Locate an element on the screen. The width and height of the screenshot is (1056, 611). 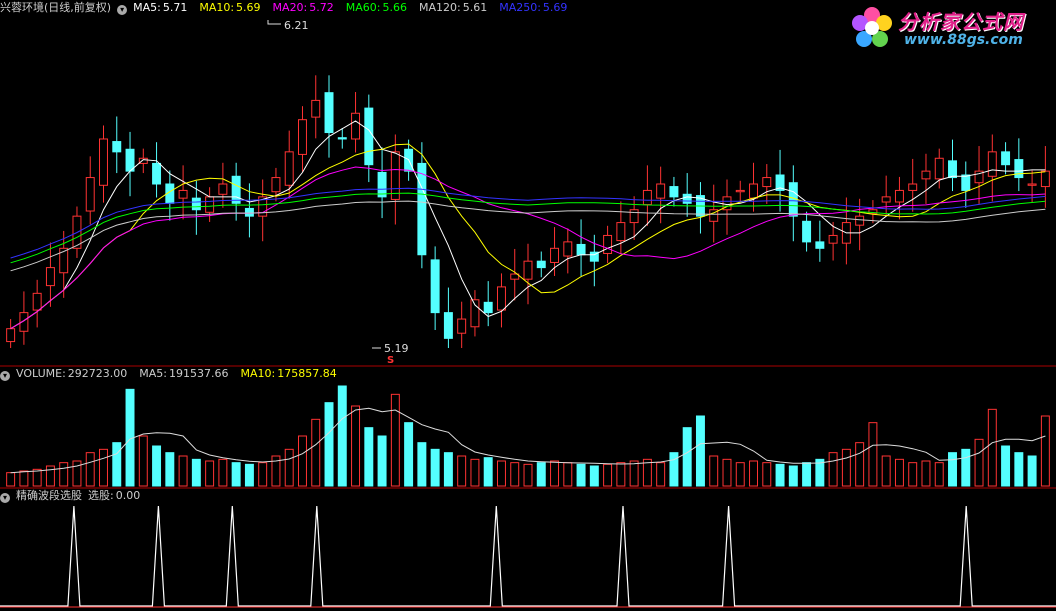
indicator-value: 191537.66 is located at coordinates (199, 373).